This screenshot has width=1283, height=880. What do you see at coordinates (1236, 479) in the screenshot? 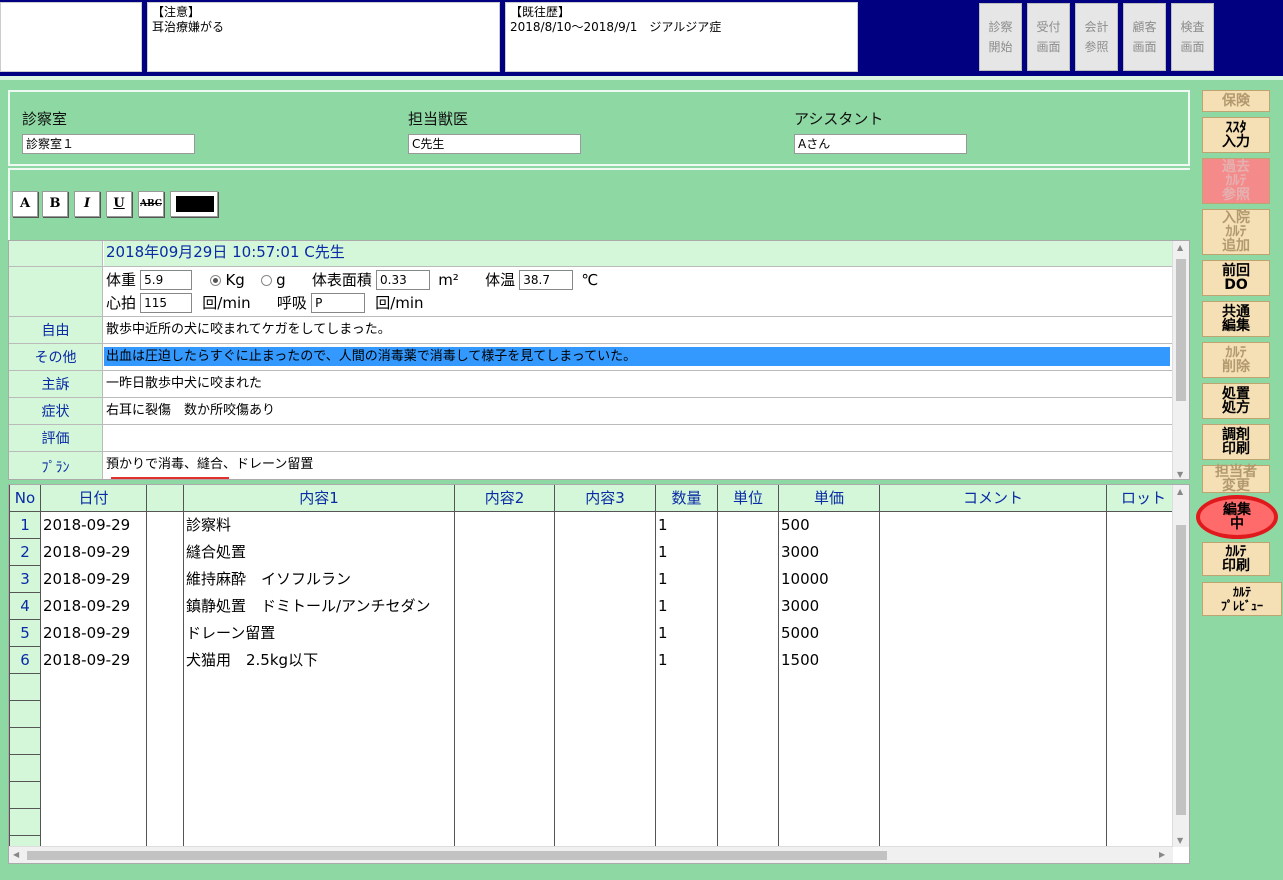
I see `change-staff-button: 担当者 変更` at bounding box center [1236, 479].